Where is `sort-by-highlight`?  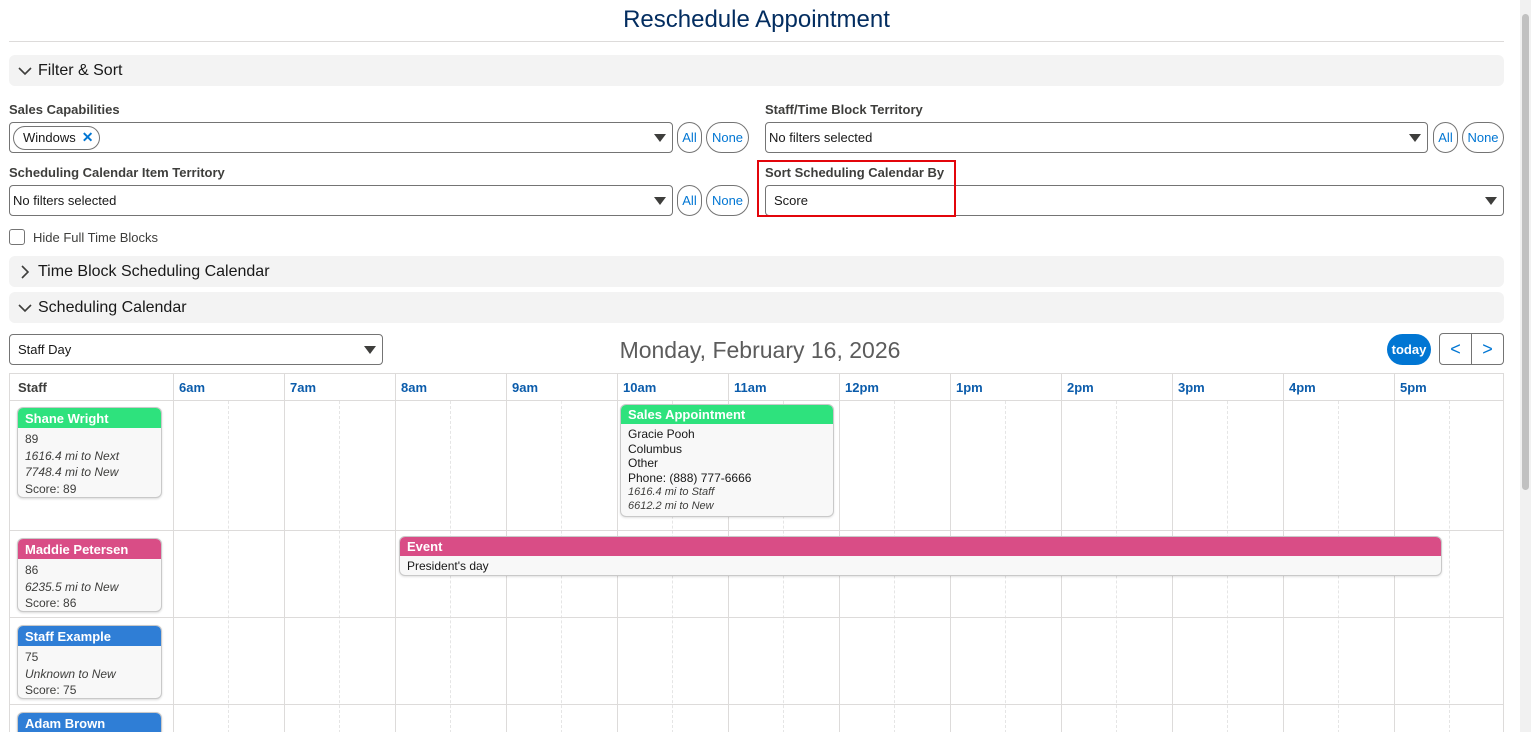 sort-by-highlight is located at coordinates (856, 188).